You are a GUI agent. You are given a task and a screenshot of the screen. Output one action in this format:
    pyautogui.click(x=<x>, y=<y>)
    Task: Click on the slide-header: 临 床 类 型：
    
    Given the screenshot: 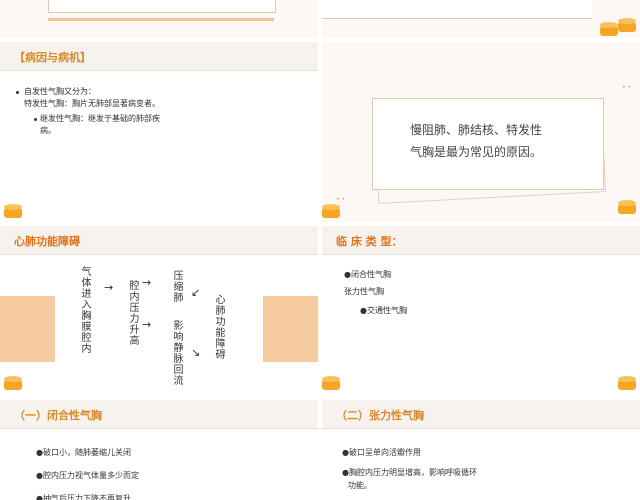 What is the action you would take?
    pyautogui.click(x=481, y=240)
    